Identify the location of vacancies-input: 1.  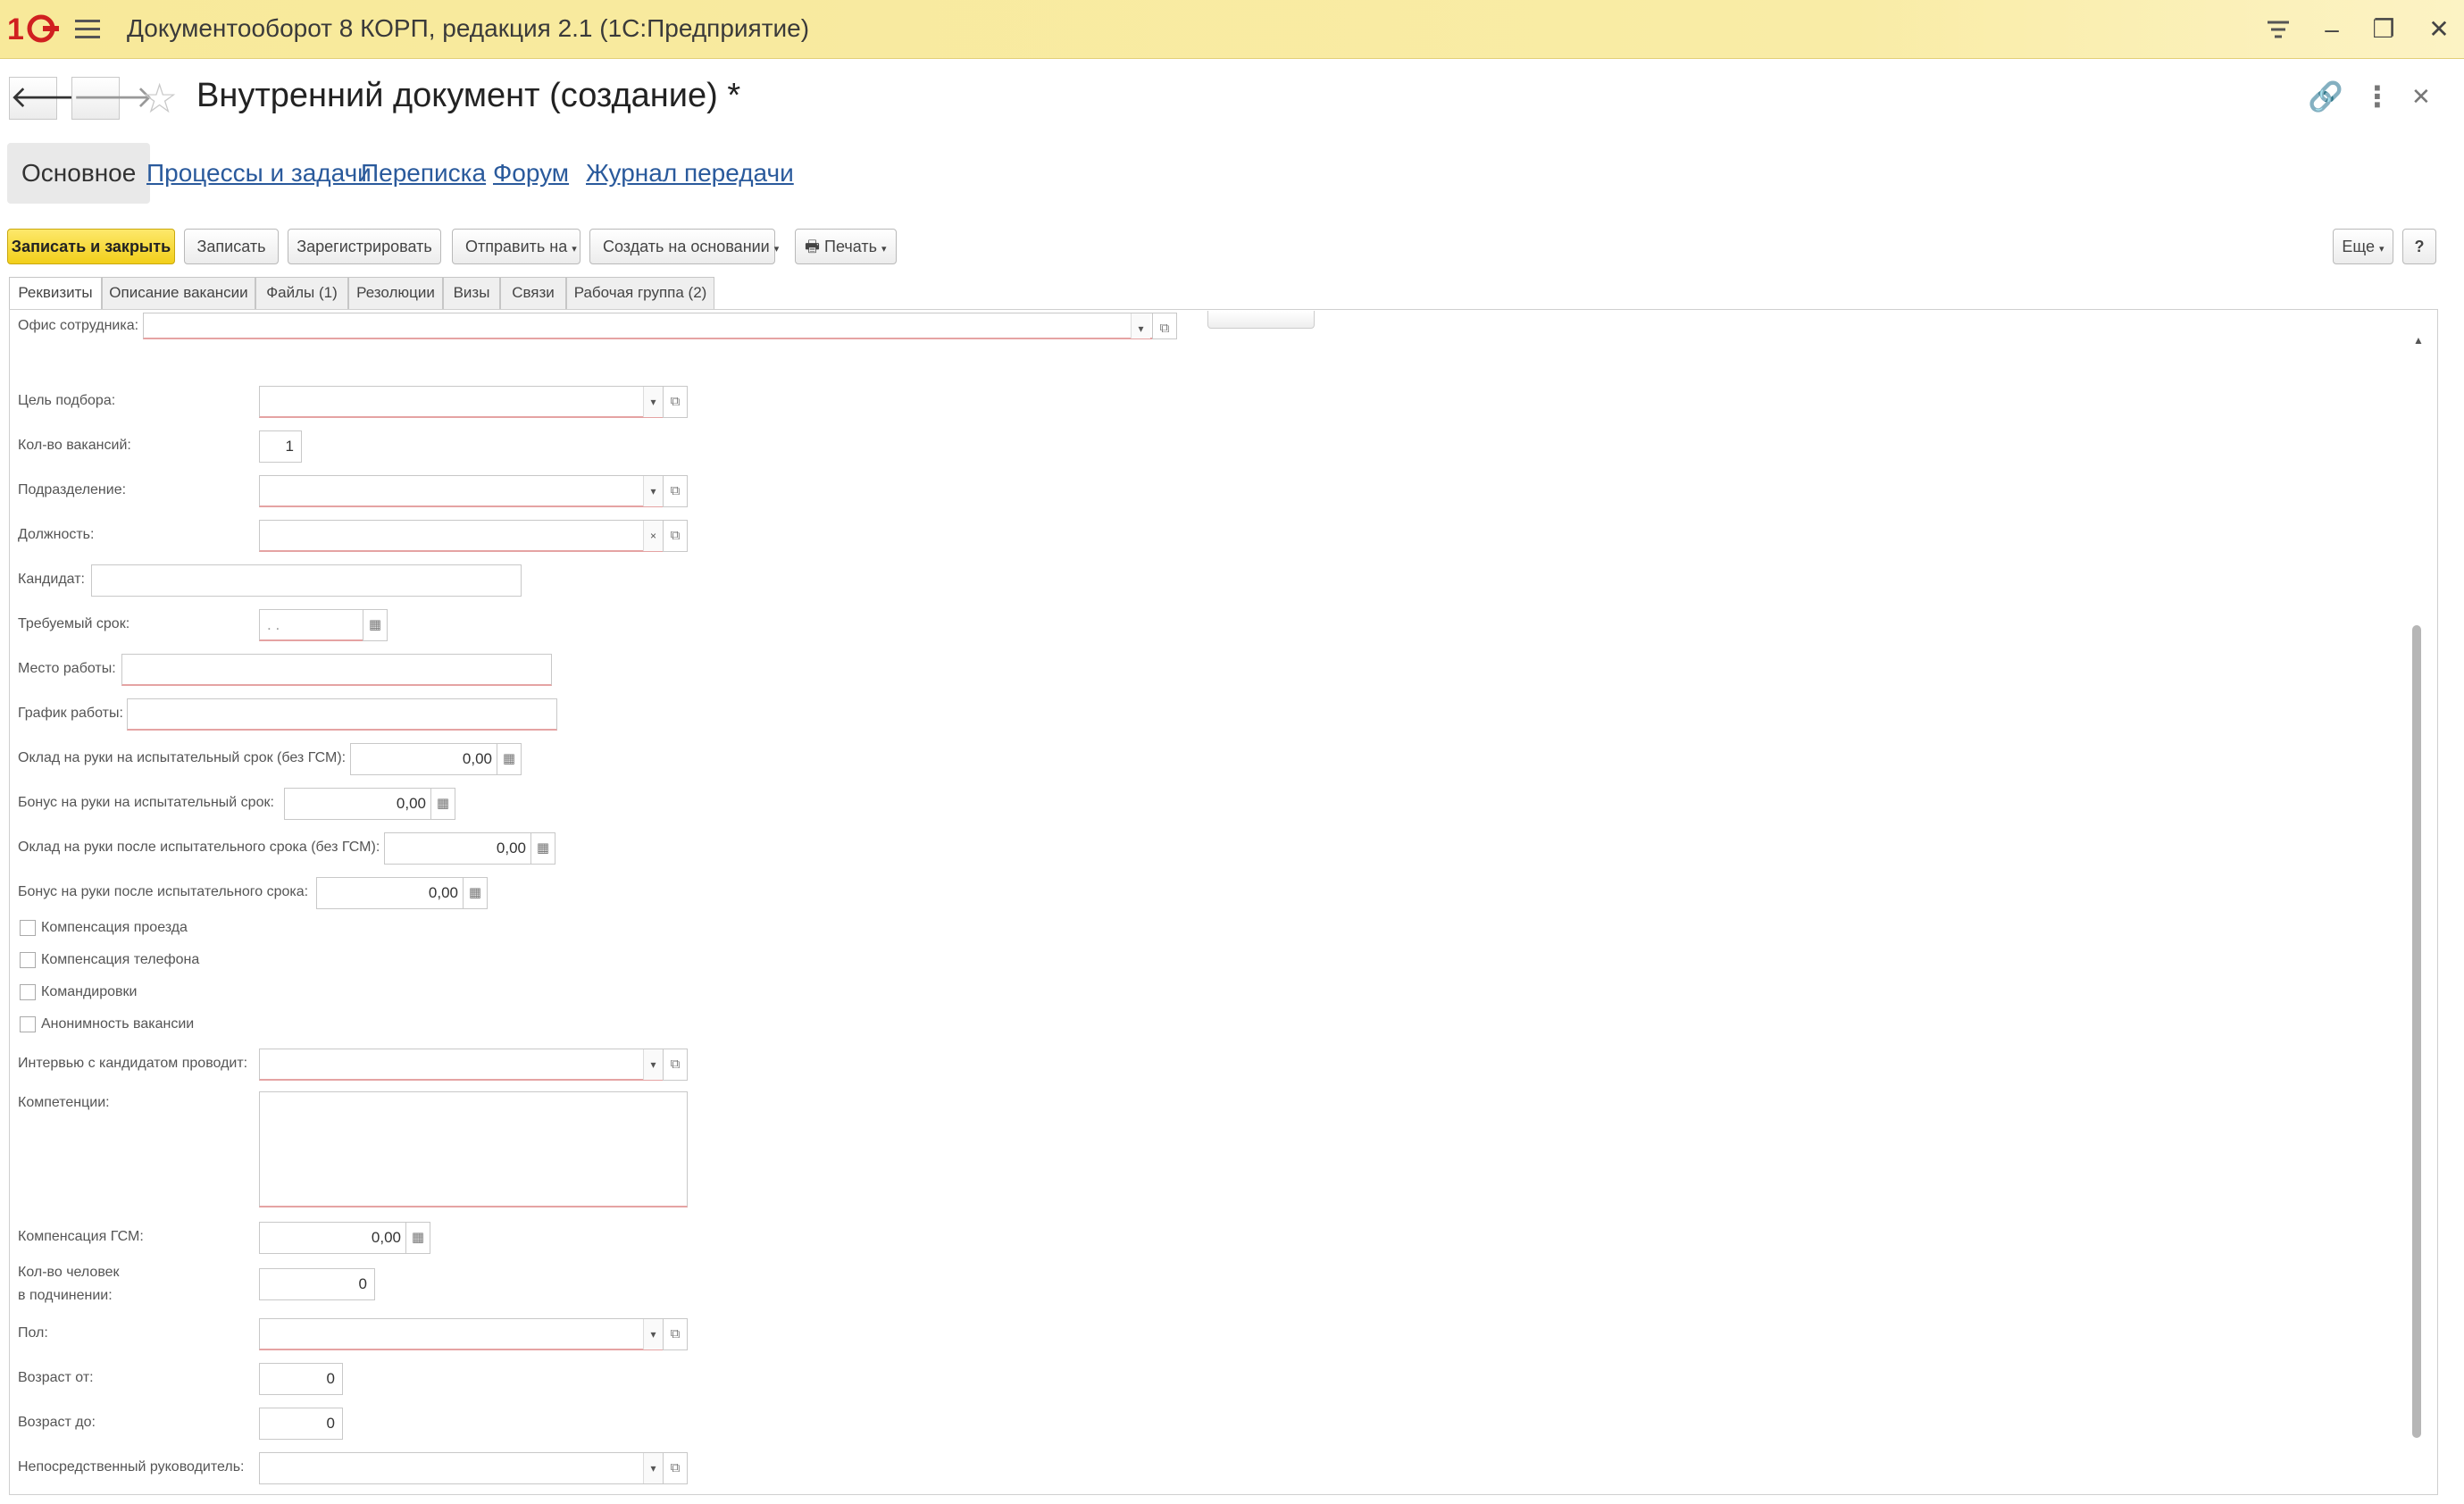
(280, 447).